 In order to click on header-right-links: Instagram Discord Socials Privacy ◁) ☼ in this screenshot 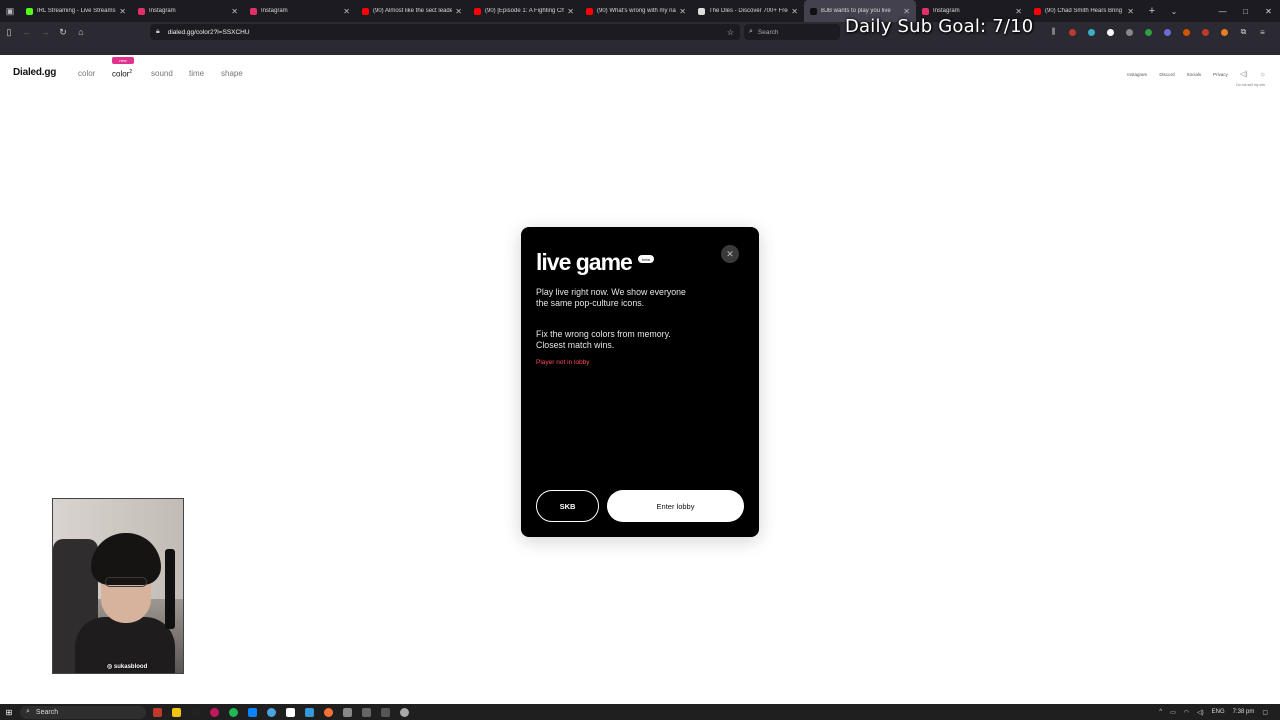, I will do `click(1196, 74)`.